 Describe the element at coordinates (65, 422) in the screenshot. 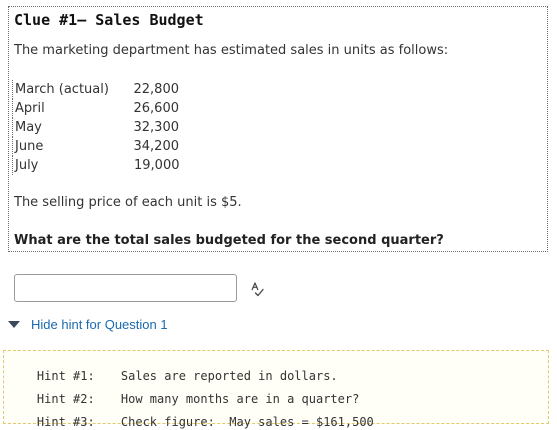

I see `hint-key: Hint #3:` at that location.